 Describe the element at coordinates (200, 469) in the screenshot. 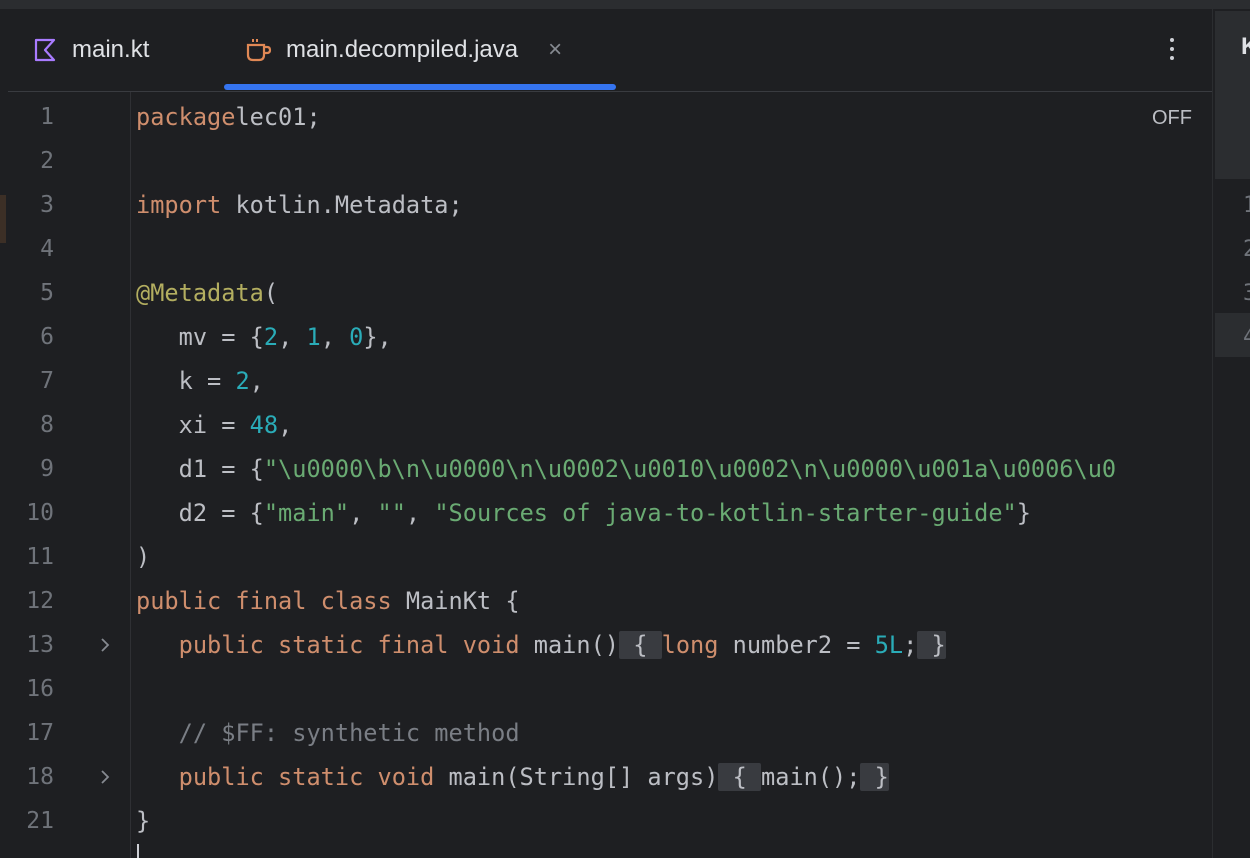

I see `code-token: d1 = {` at that location.